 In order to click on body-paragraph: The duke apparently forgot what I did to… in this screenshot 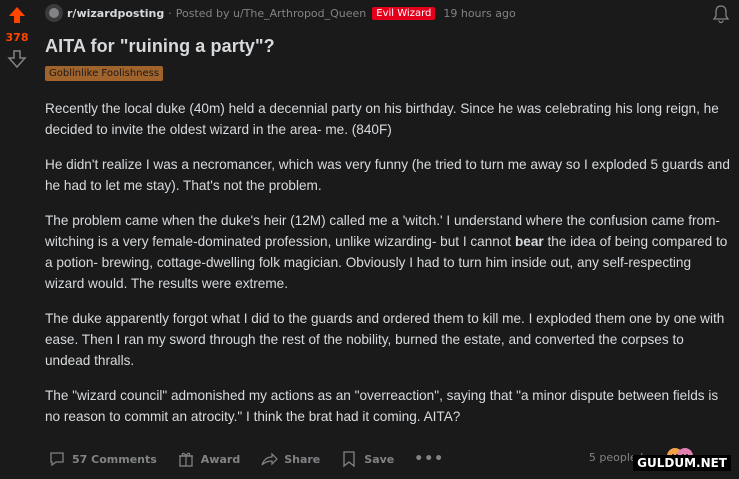, I will do `click(385, 339)`.